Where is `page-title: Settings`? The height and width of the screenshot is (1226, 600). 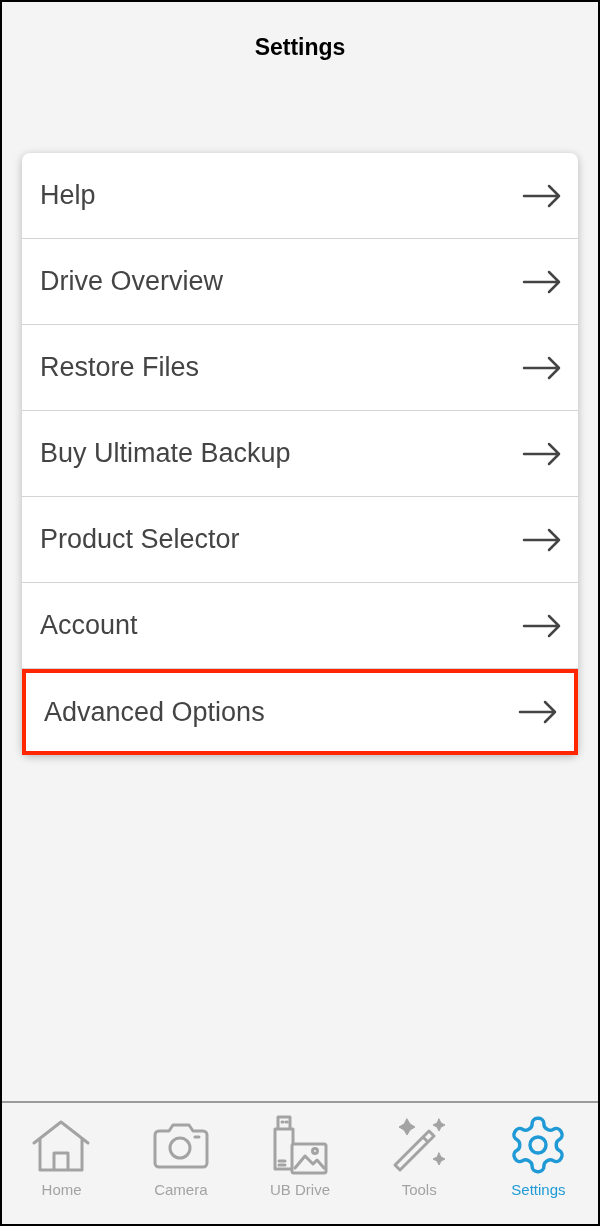
page-title: Settings is located at coordinates (300, 47).